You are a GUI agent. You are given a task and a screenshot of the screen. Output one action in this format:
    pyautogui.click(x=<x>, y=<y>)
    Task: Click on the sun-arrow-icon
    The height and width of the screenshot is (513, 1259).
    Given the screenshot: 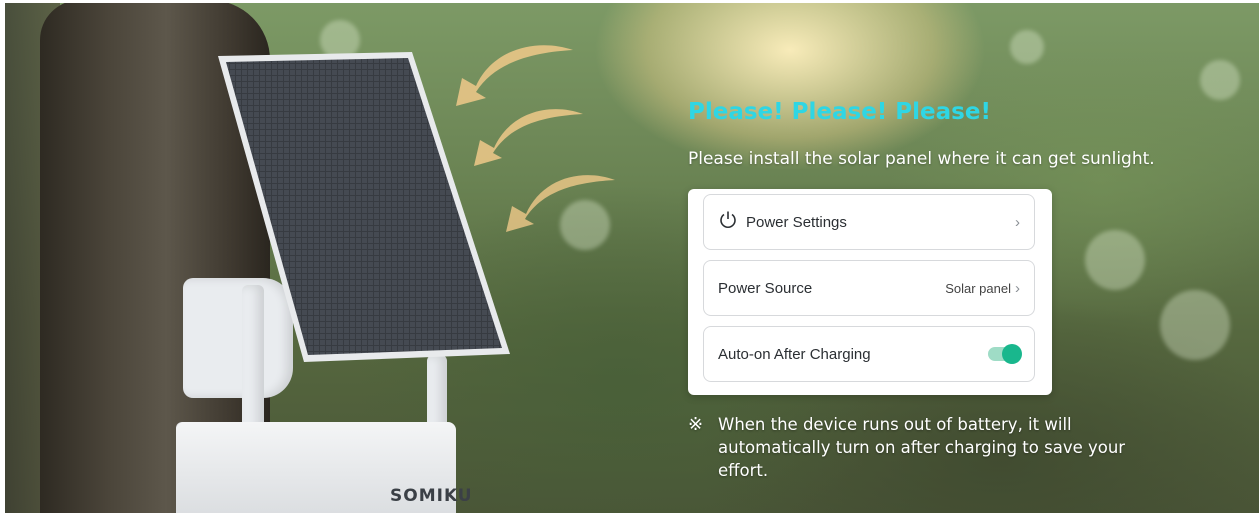 What is the action you would take?
    pyautogui.click(x=560, y=203)
    